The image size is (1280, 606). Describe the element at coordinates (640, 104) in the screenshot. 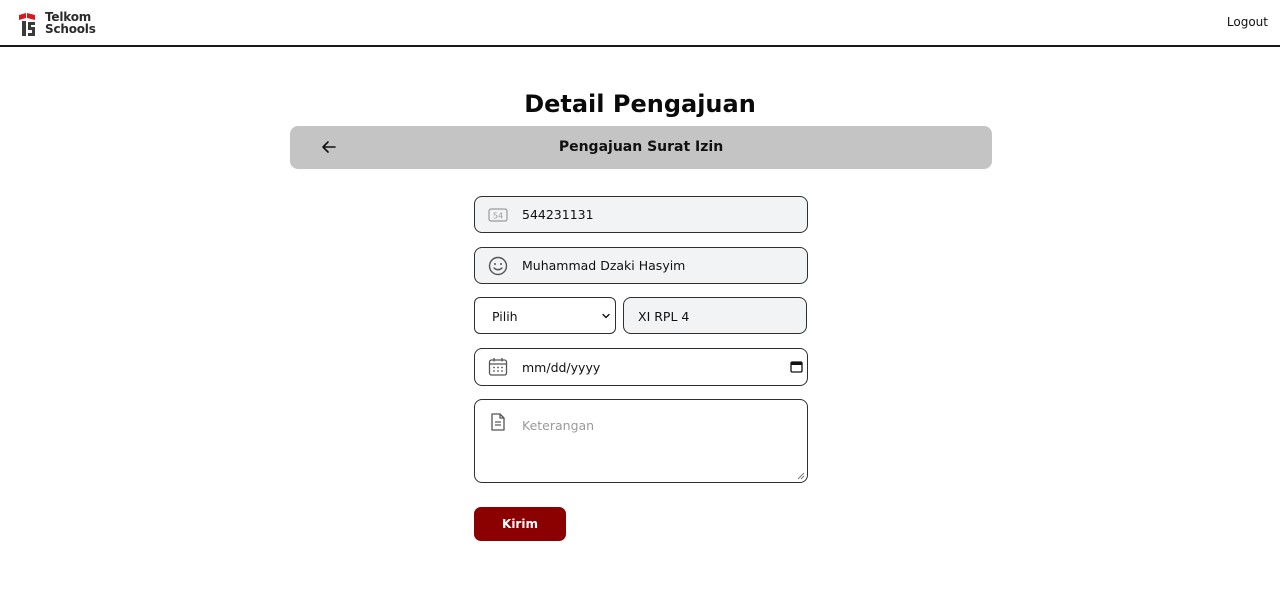

I see `page-title: Detail Pengajuan` at that location.